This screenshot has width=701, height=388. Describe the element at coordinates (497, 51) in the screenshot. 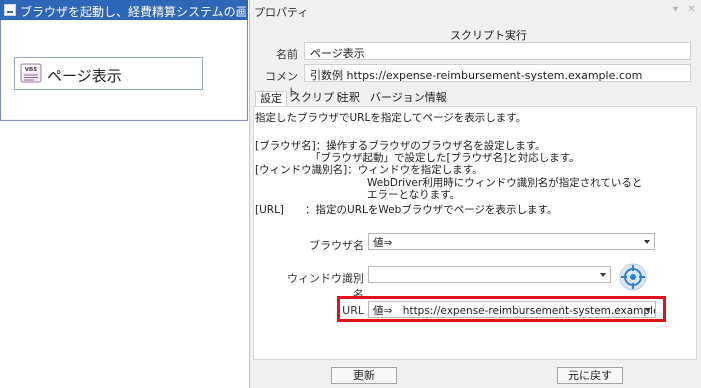

I see `name-field: ページ表示` at that location.